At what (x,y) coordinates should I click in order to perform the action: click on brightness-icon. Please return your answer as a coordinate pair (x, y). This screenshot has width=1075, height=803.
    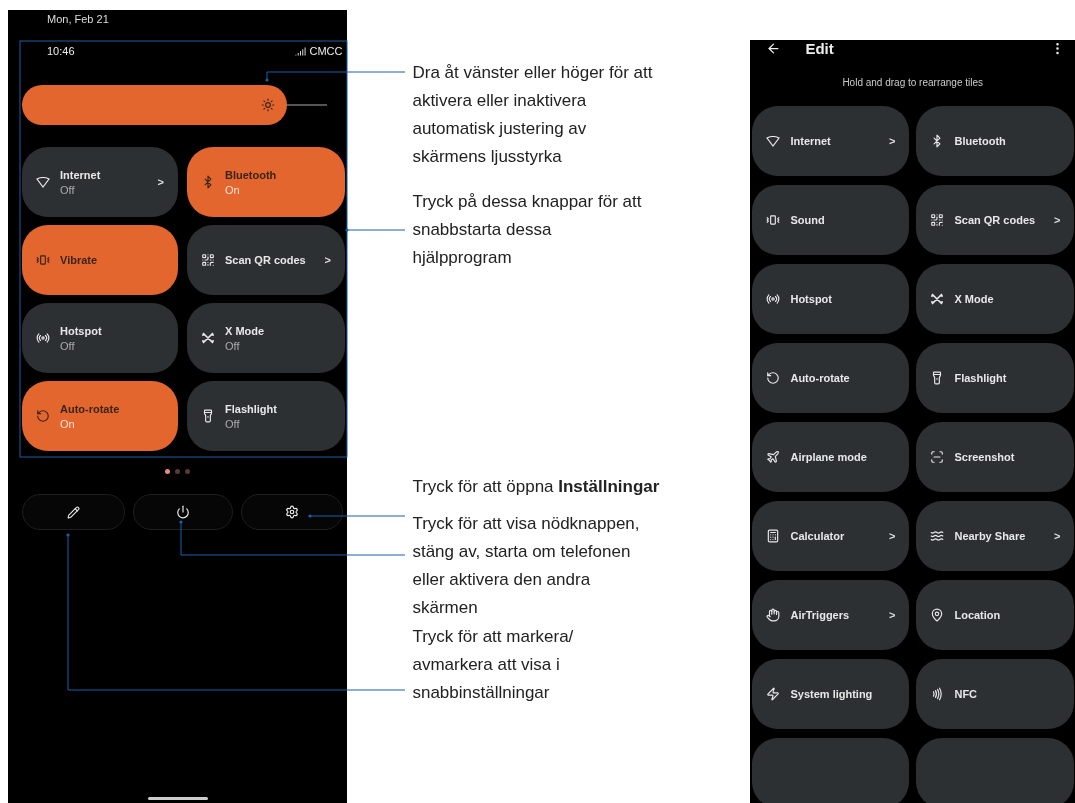
    Looking at the image, I should click on (268, 105).